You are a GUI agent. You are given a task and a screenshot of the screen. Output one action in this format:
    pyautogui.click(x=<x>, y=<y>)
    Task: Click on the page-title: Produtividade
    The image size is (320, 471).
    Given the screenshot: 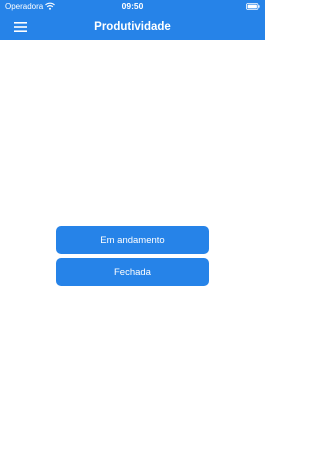 What is the action you would take?
    pyautogui.click(x=132, y=27)
    